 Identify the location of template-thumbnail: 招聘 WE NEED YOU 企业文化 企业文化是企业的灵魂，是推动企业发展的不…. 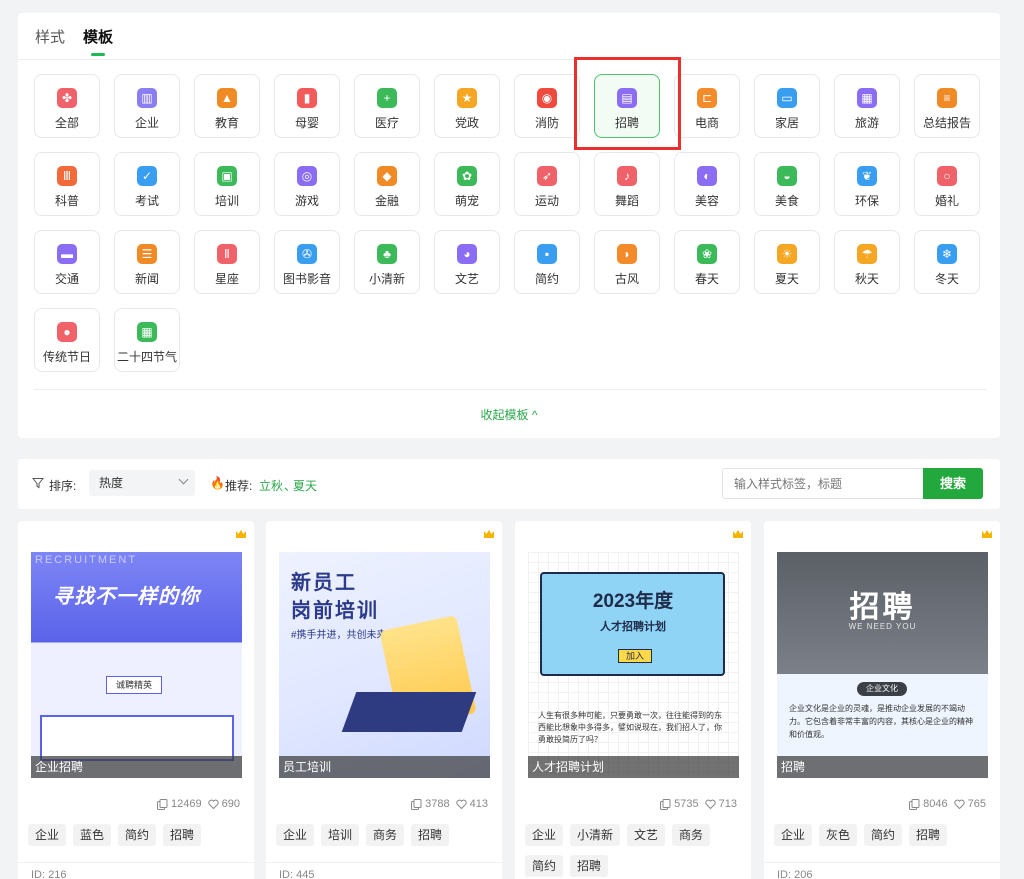
(882, 665).